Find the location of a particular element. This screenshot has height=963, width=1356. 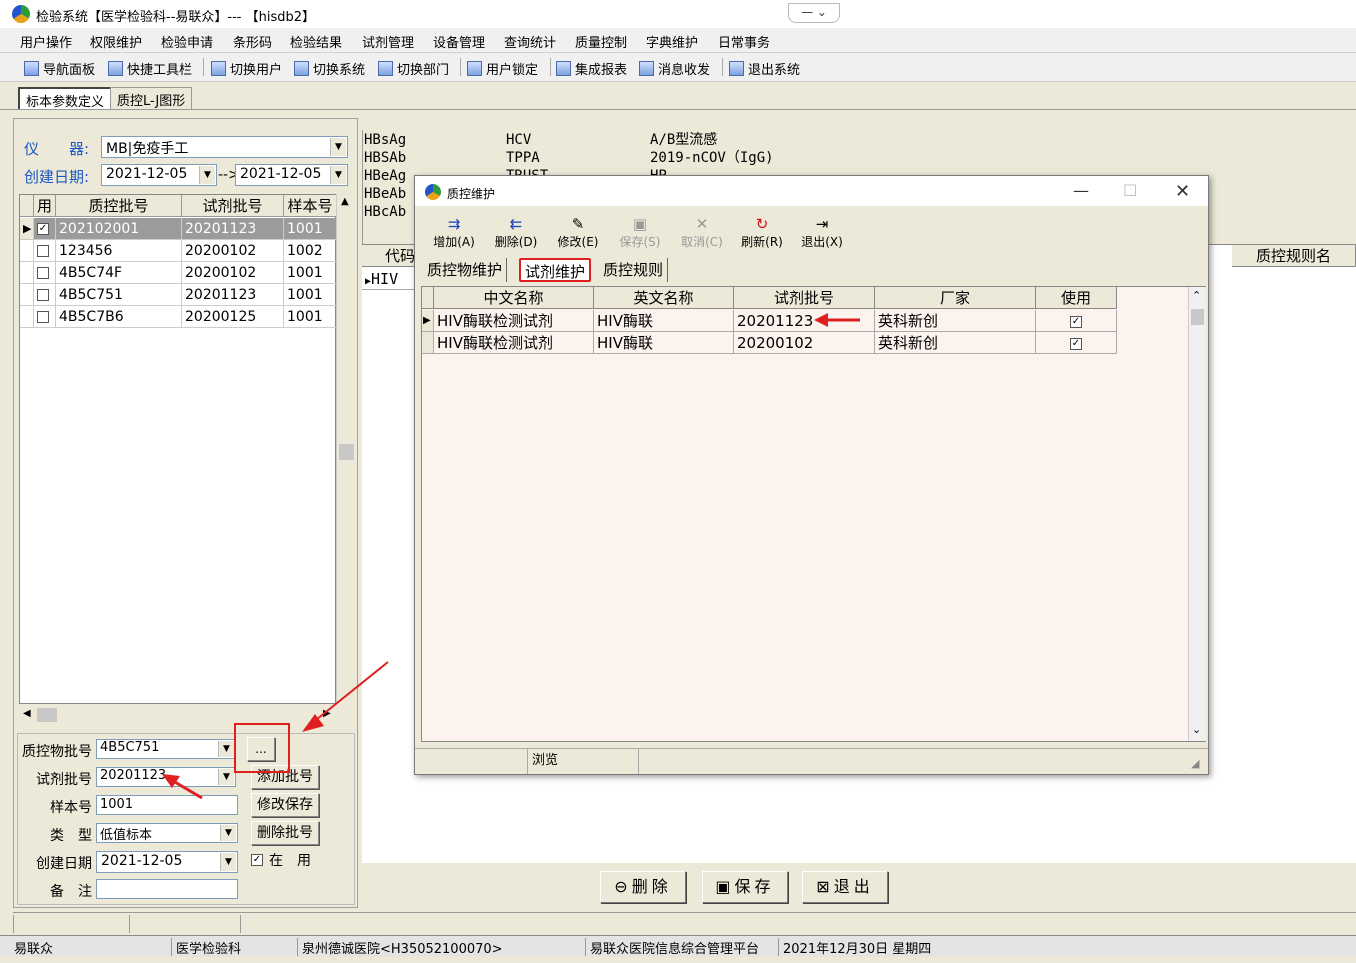

resize-grip-icon: ◢ is located at coordinates (1195, 763).